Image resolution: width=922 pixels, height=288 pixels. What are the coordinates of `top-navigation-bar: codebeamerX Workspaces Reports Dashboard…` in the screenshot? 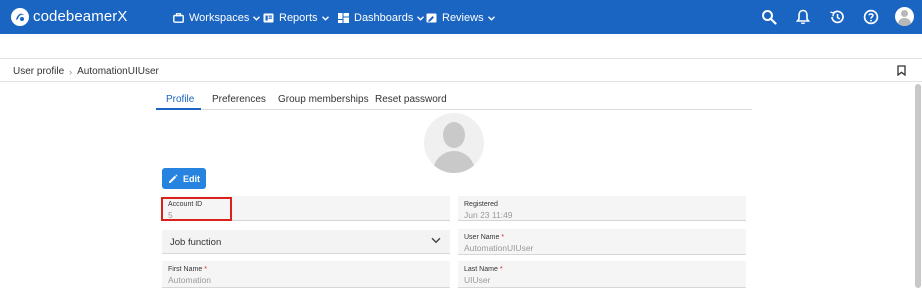 It's located at (461, 17).